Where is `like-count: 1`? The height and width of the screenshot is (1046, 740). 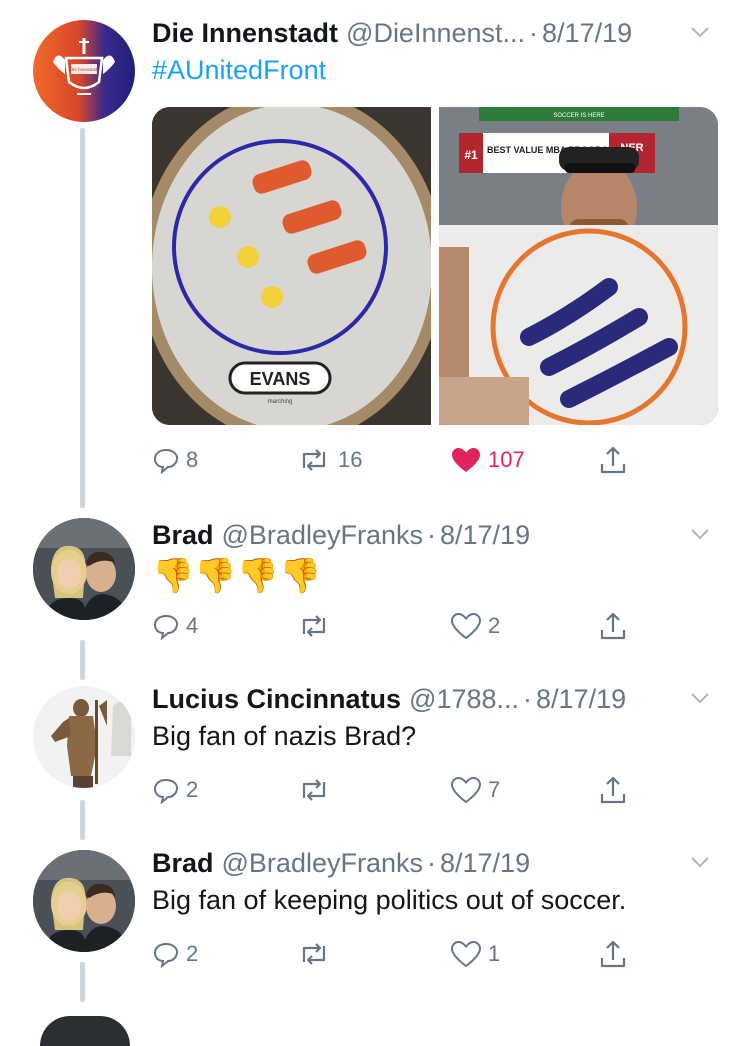
like-count: 1 is located at coordinates (494, 953).